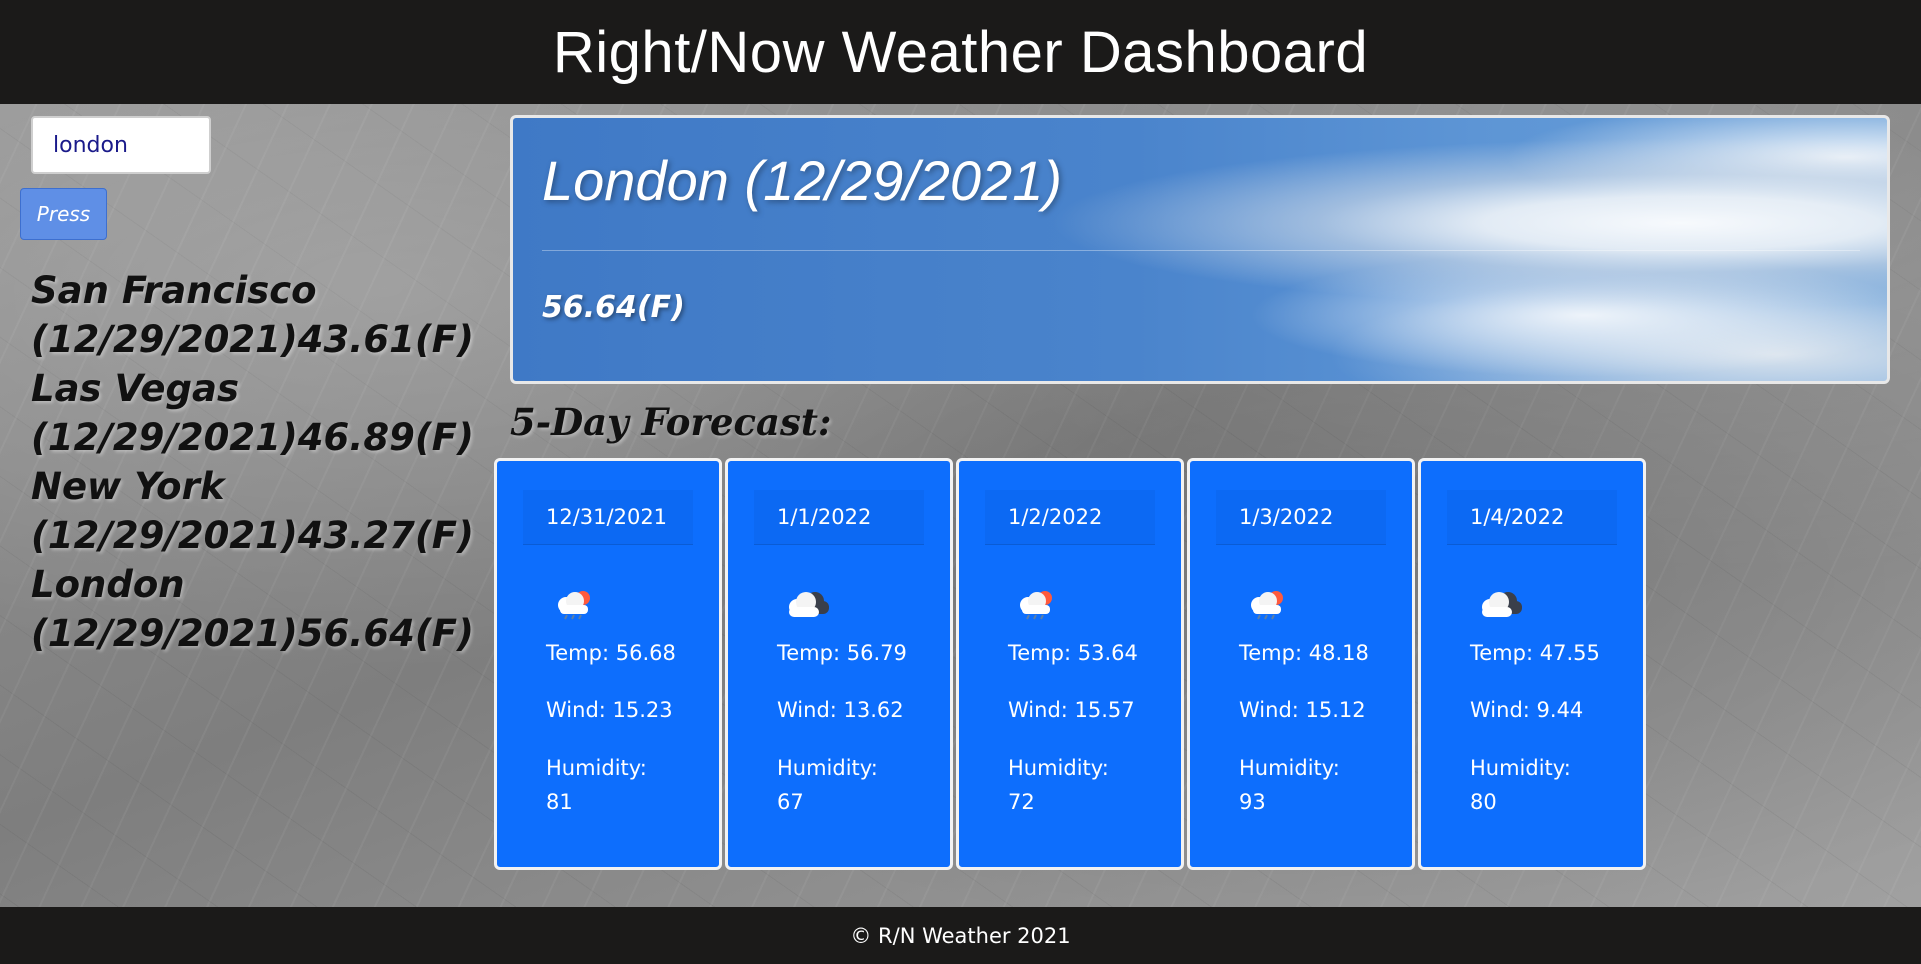 The width and height of the screenshot is (1921, 964). I want to click on current-temperature: 56.64(F), so click(613, 307).